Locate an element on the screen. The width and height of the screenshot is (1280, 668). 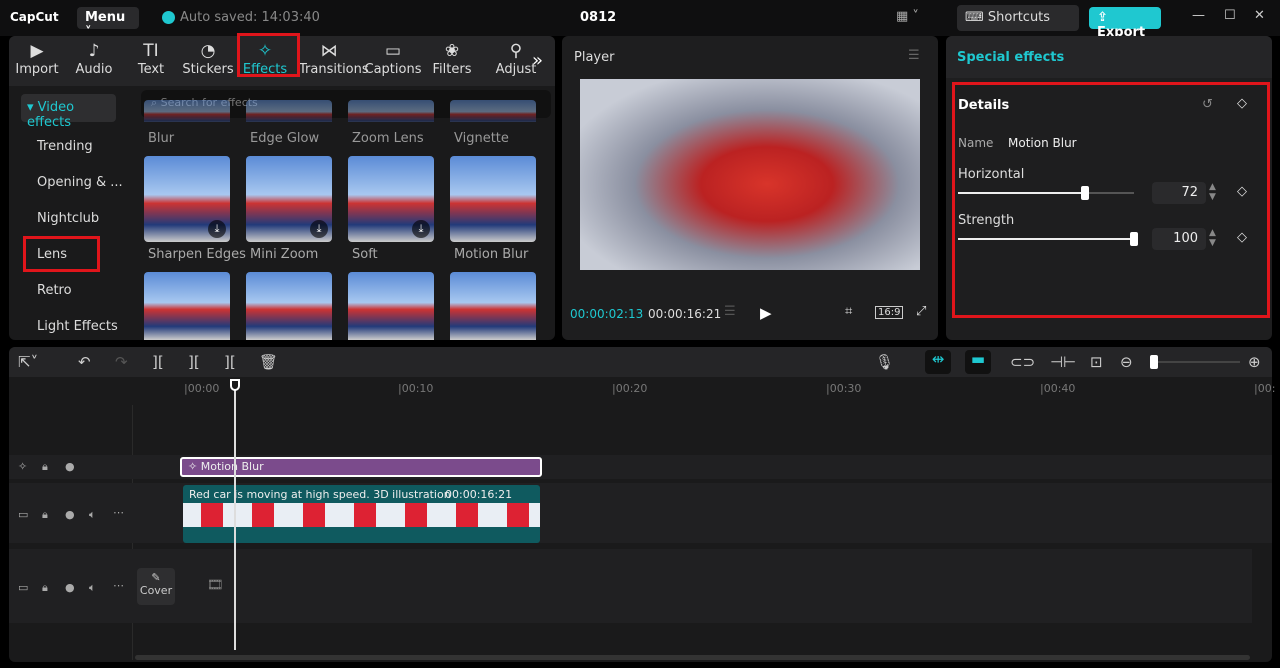
effect-label: Motion Blur is located at coordinates (504, 254).